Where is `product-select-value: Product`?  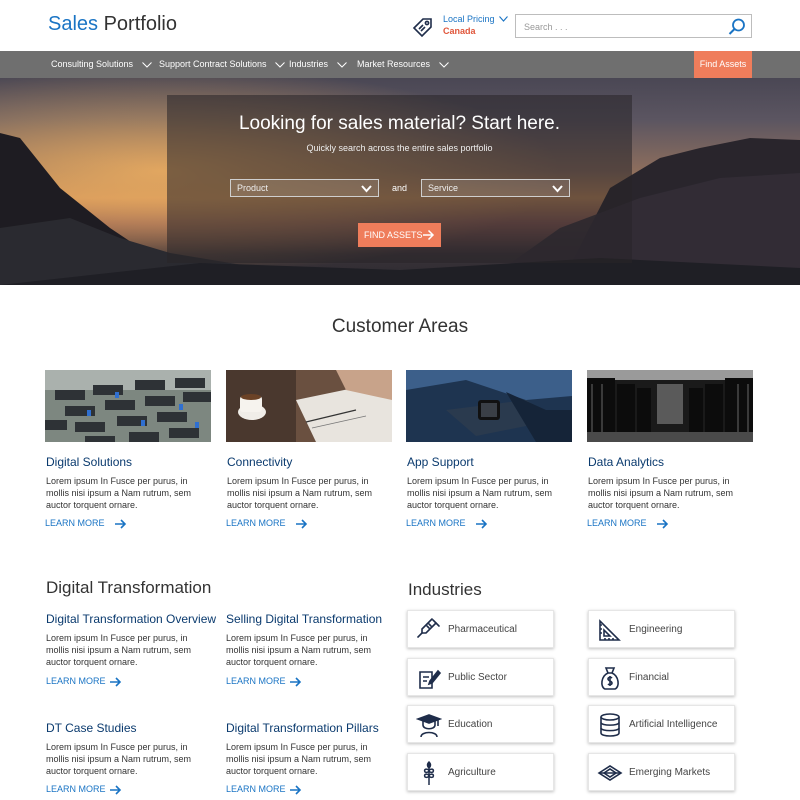
product-select-value: Product is located at coordinates (253, 188).